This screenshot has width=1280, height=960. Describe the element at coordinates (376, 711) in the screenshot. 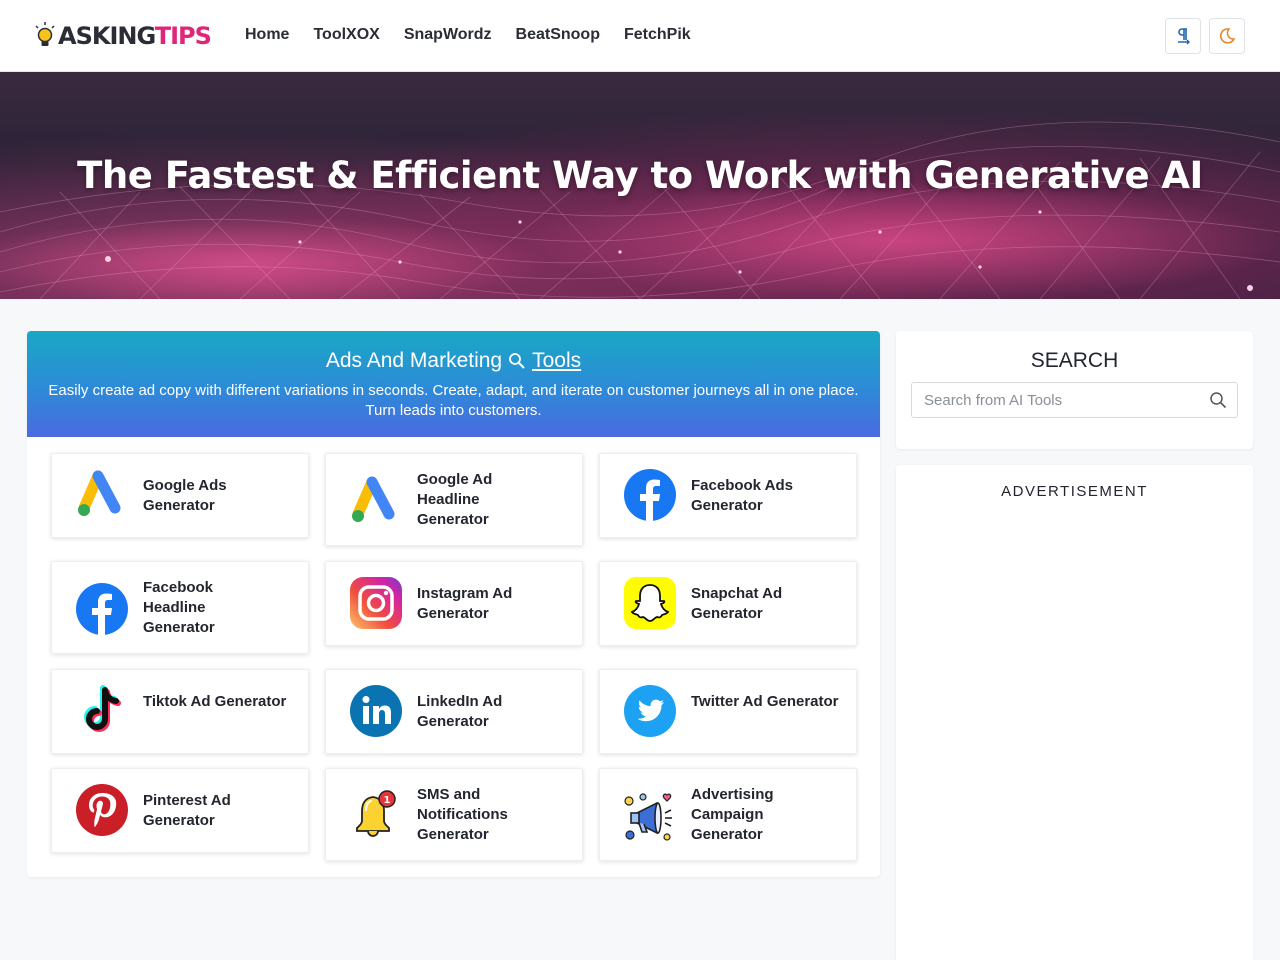

I see `linkedin-icon` at that location.